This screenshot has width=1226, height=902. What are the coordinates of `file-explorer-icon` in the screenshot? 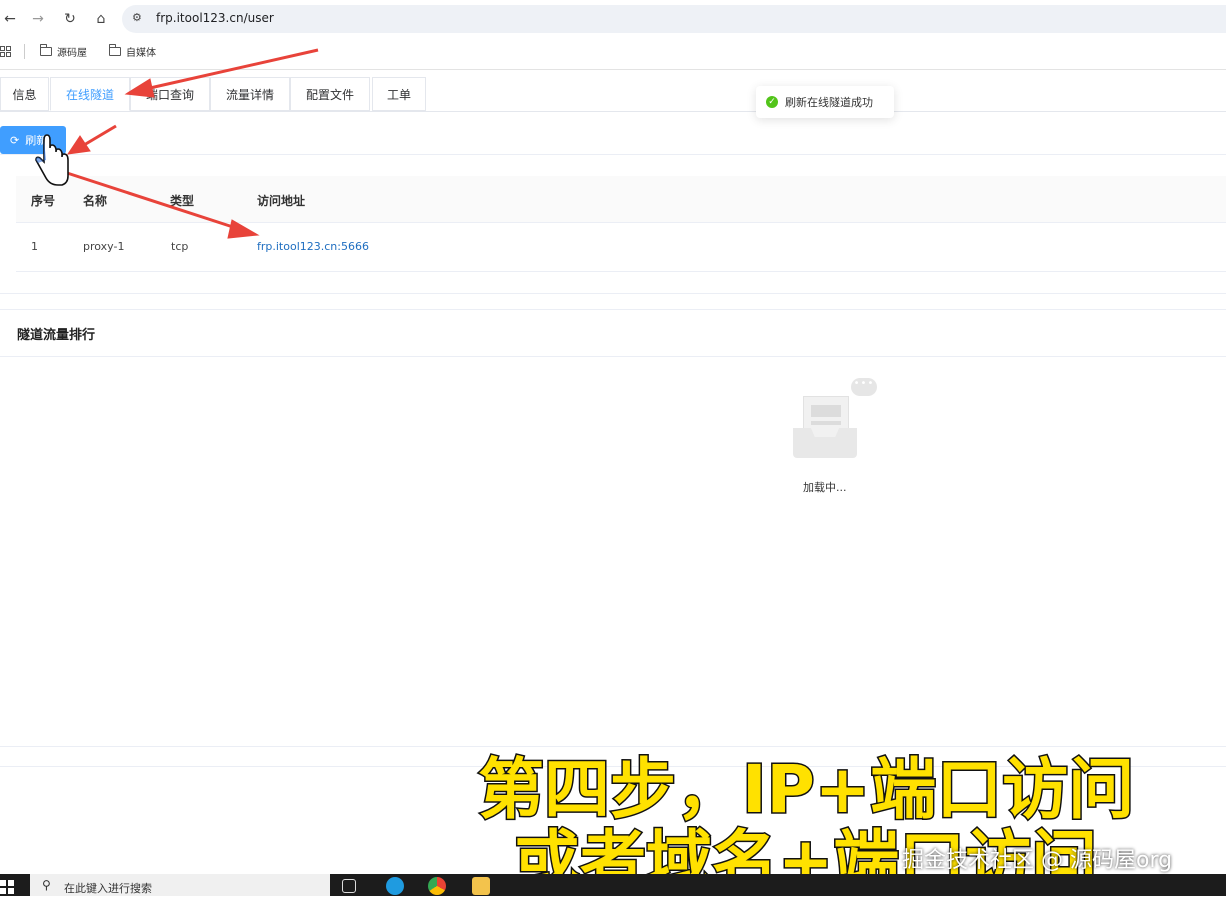 It's located at (481, 886).